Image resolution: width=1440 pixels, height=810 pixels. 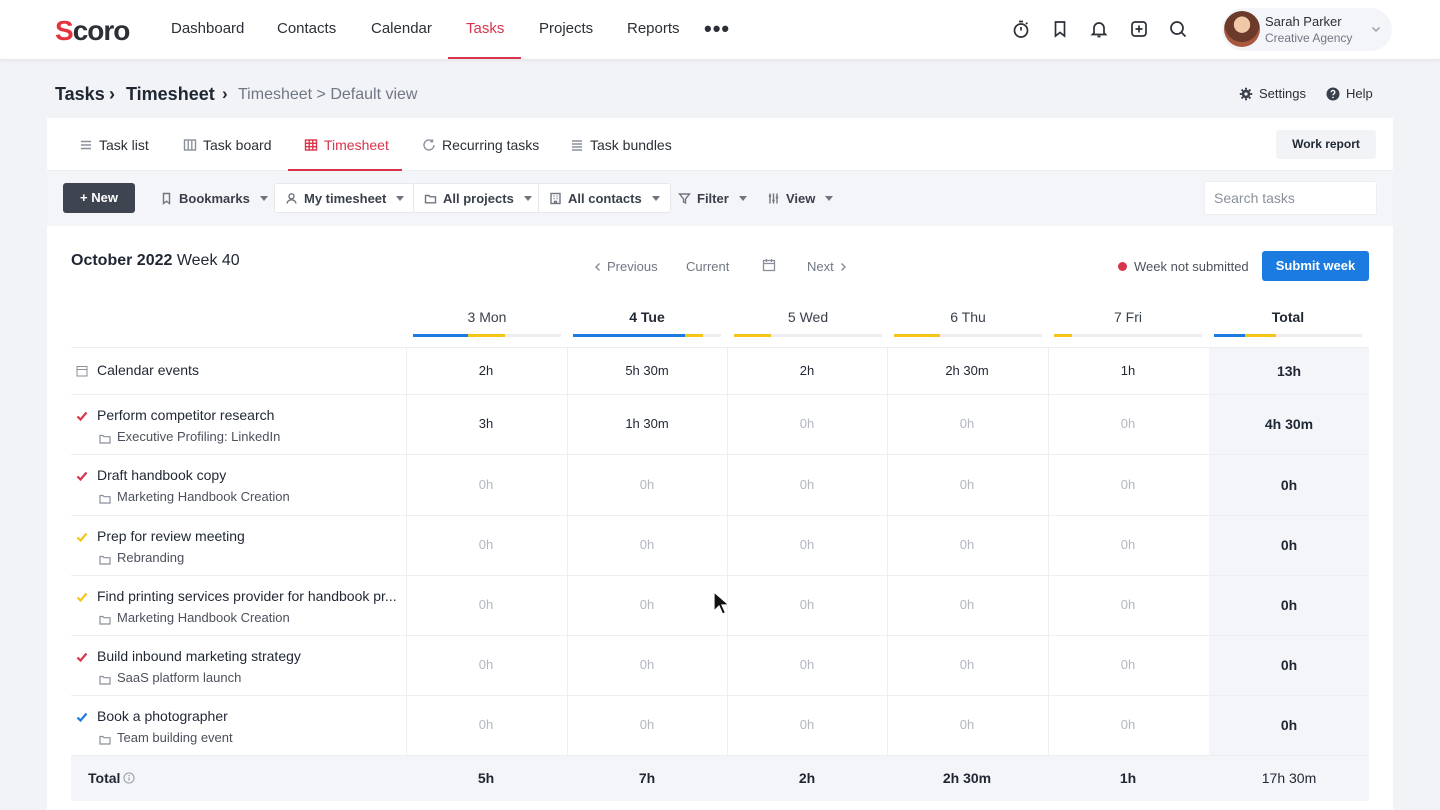 I want to click on add-icon, so click(x=1139, y=29).